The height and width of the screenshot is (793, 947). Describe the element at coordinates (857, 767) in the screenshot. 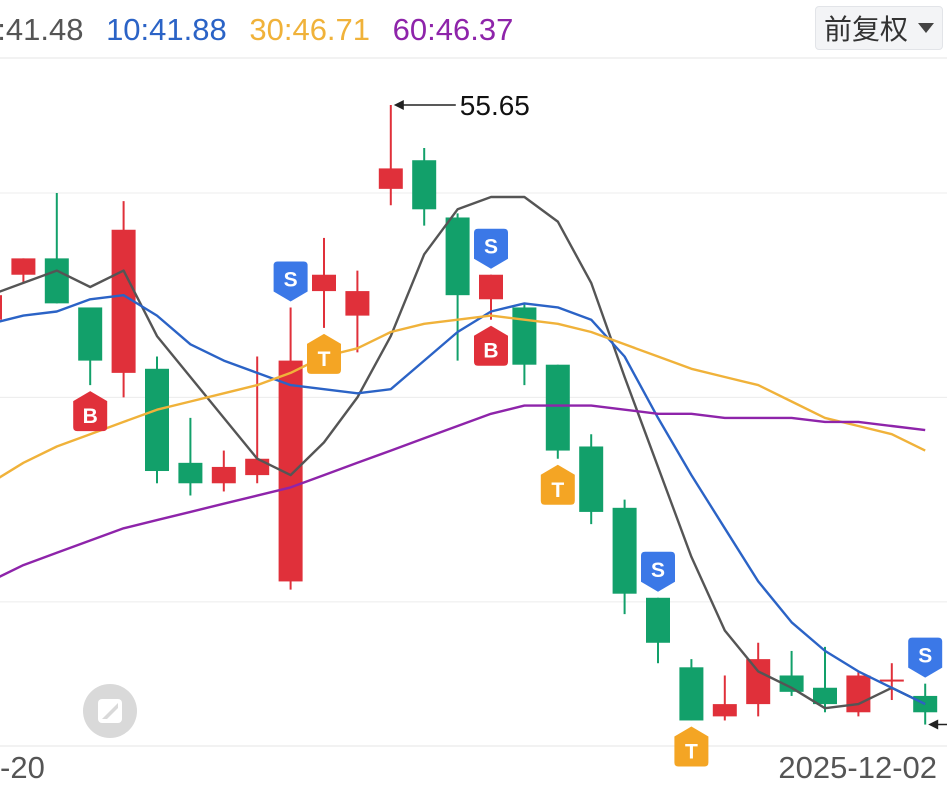

I see `x-axis-end-label: 2025-12-02` at that location.